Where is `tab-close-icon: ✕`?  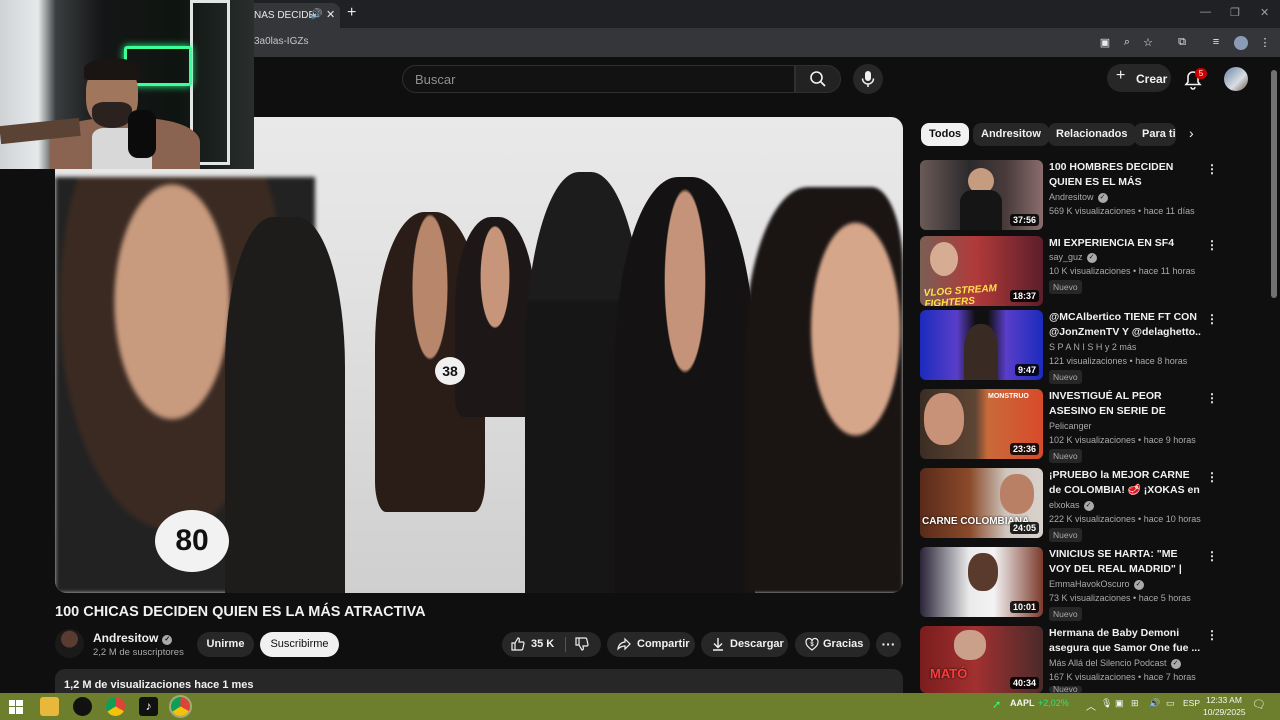
tab-close-icon: ✕ is located at coordinates (330, 14).